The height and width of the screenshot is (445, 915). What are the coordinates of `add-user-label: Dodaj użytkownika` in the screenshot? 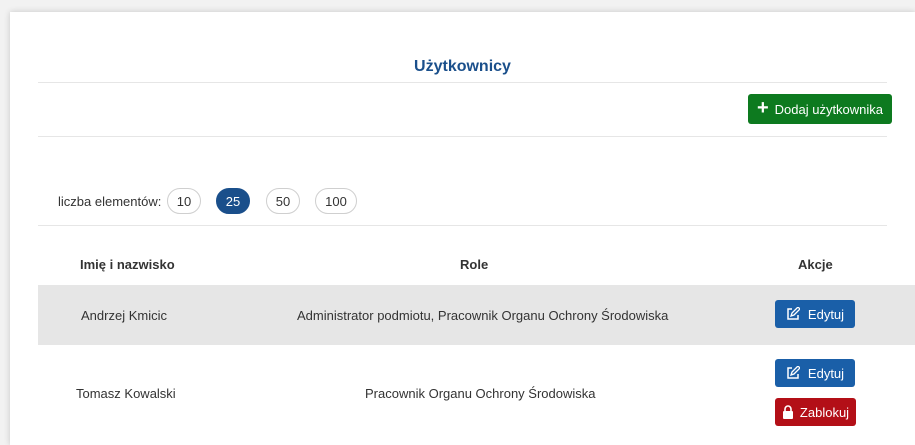 It's located at (829, 109).